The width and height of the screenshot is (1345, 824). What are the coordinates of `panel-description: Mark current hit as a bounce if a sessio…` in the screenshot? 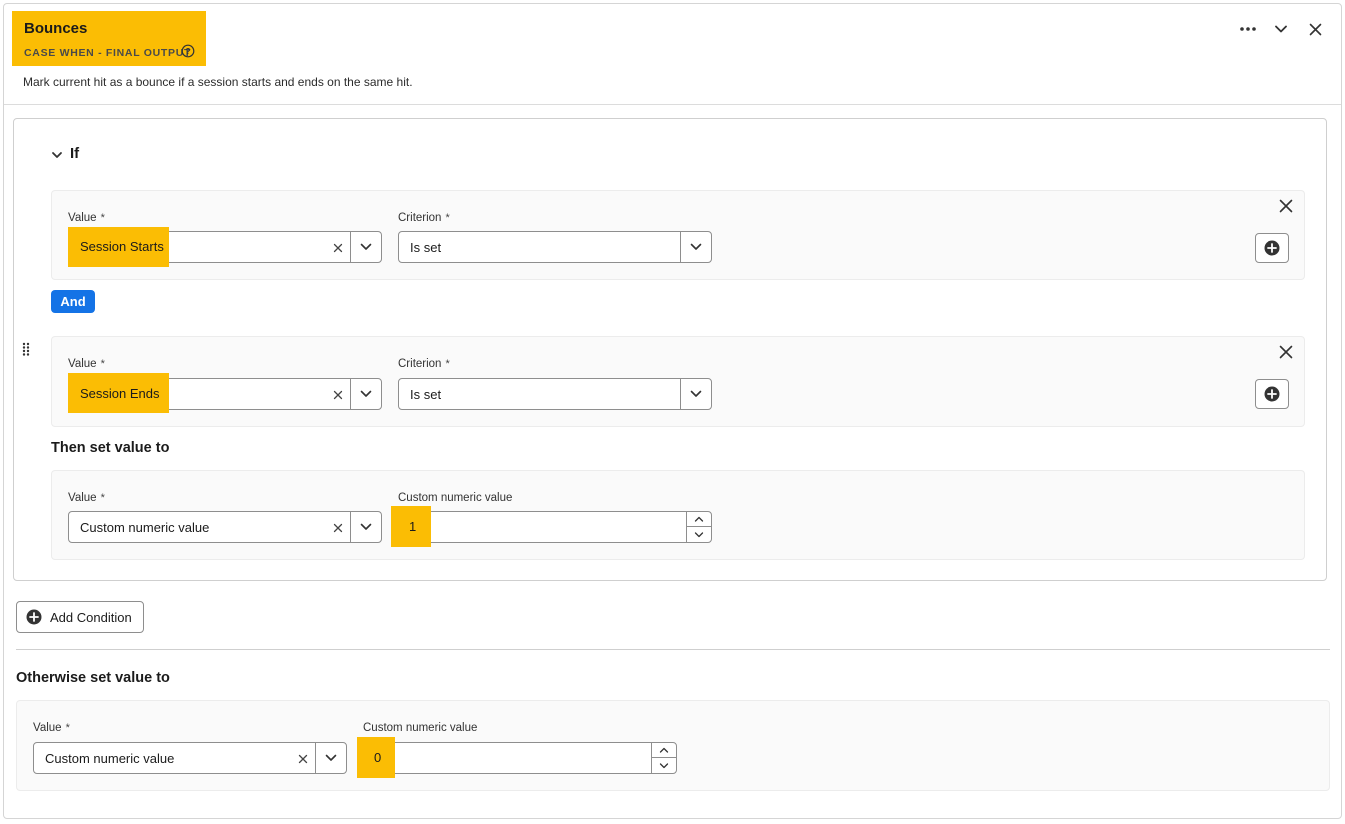 It's located at (218, 82).